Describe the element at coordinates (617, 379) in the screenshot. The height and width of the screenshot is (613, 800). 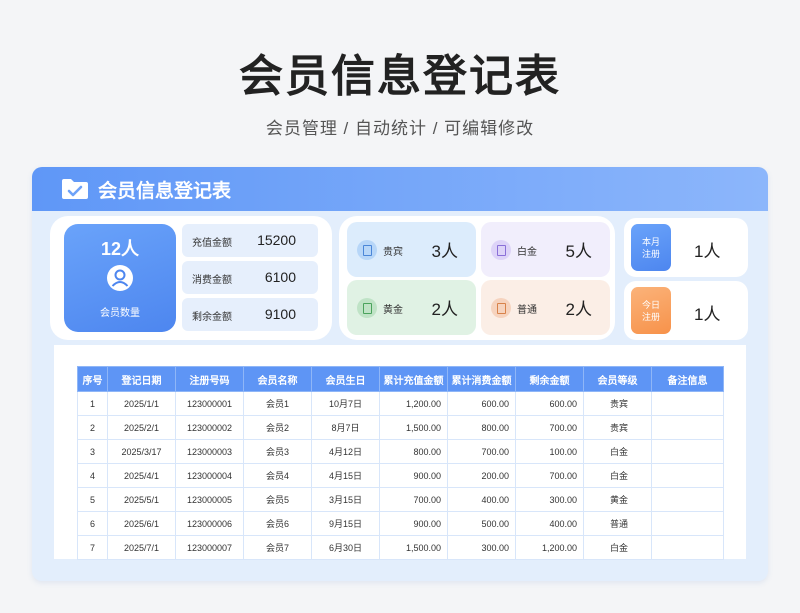
I see `column-header: 会员等级` at that location.